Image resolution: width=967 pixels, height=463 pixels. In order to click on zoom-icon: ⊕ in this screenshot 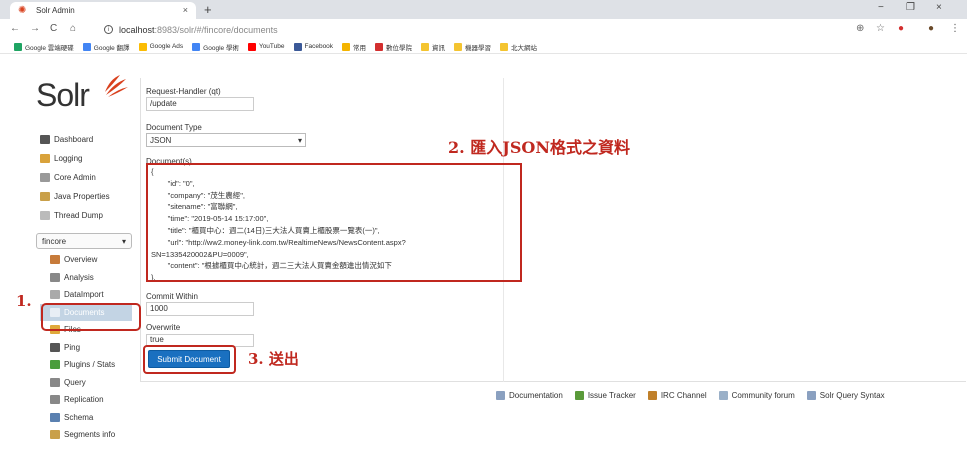, I will do `click(860, 28)`.